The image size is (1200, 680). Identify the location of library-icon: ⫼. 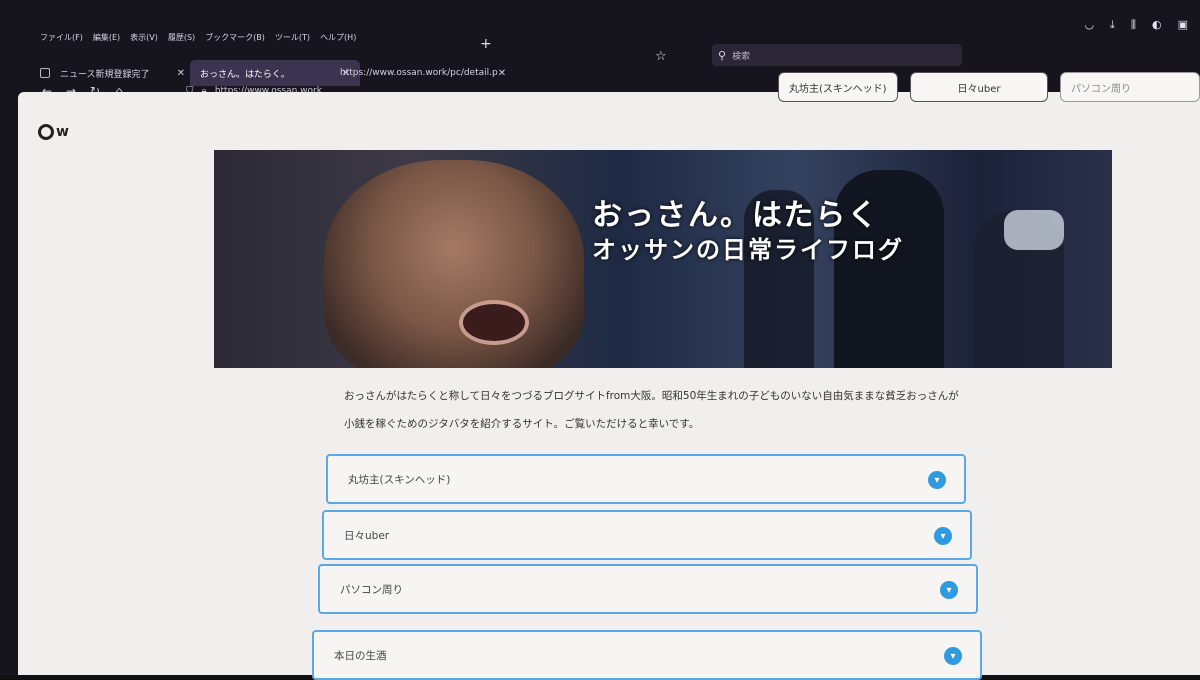
(1133, 25).